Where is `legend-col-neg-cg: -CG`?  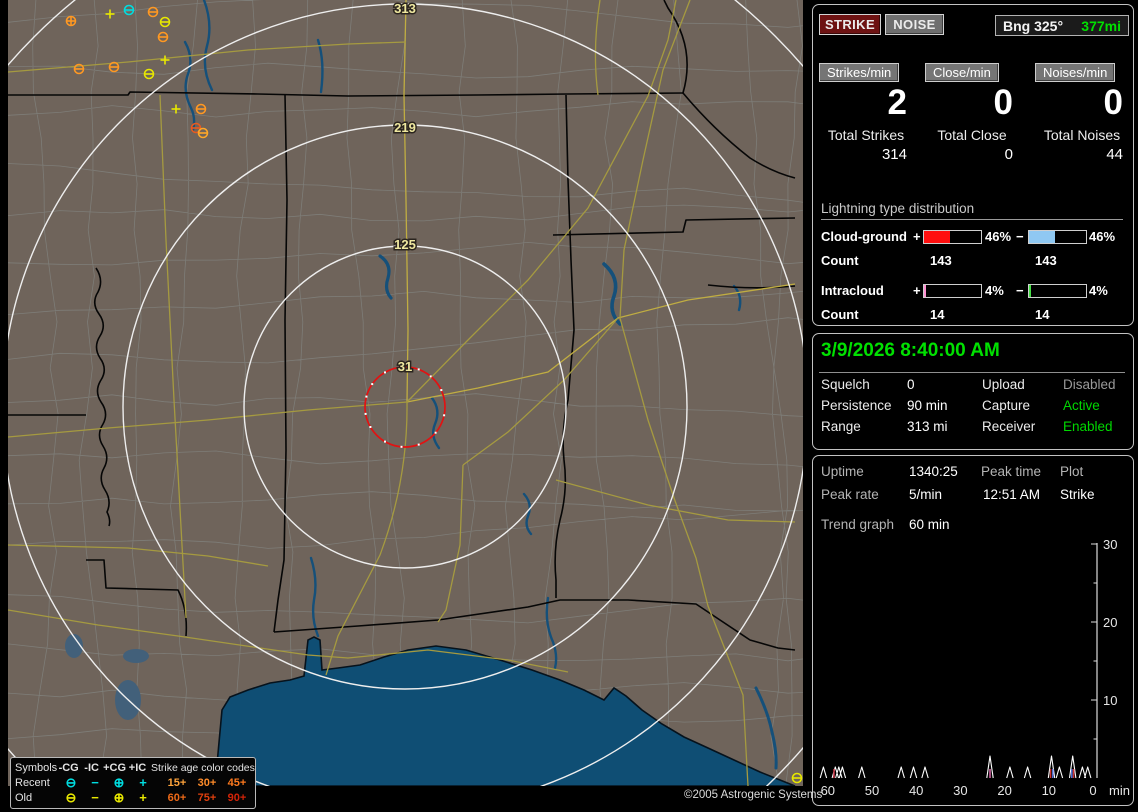 legend-col-neg-cg: -CG is located at coordinates (68, 767).